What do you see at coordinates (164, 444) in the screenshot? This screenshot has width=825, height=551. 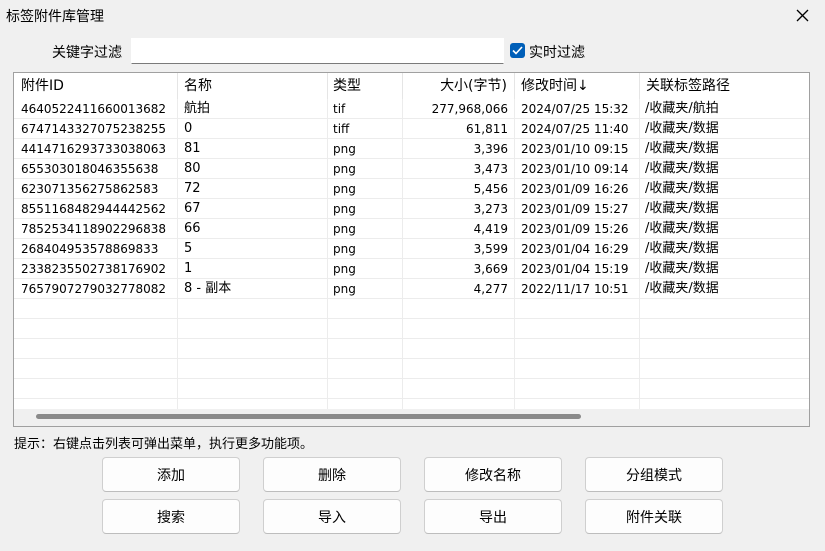 I see `hint-text: 提示：右键点击列表可弹出菜单，执行更多功能项。` at bounding box center [164, 444].